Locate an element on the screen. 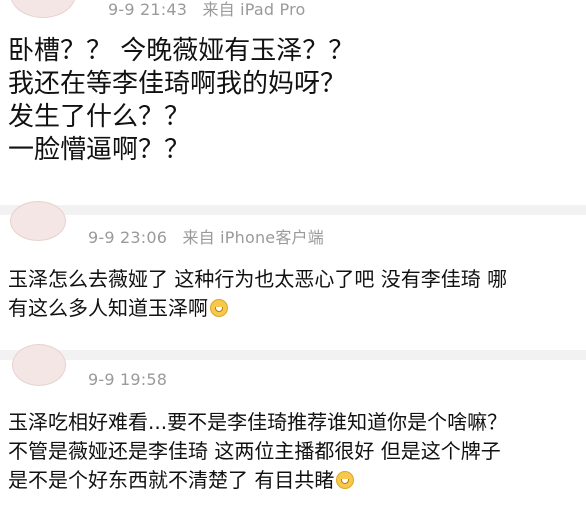 The height and width of the screenshot is (511, 586). comment-line: 发生了什么？？ is located at coordinates (99, 117).